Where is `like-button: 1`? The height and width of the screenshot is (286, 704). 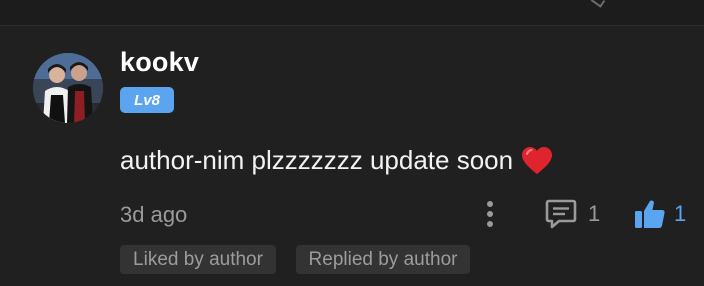 like-button: 1 is located at coordinates (660, 214).